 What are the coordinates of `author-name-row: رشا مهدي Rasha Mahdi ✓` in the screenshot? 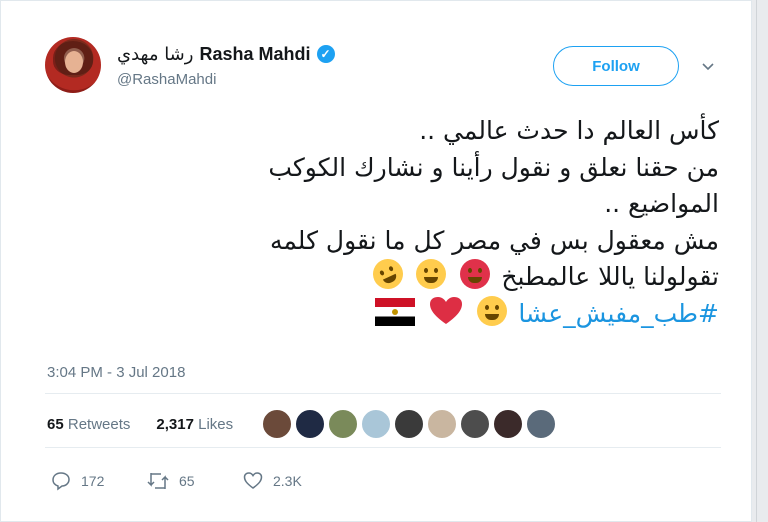 It's located at (226, 54).